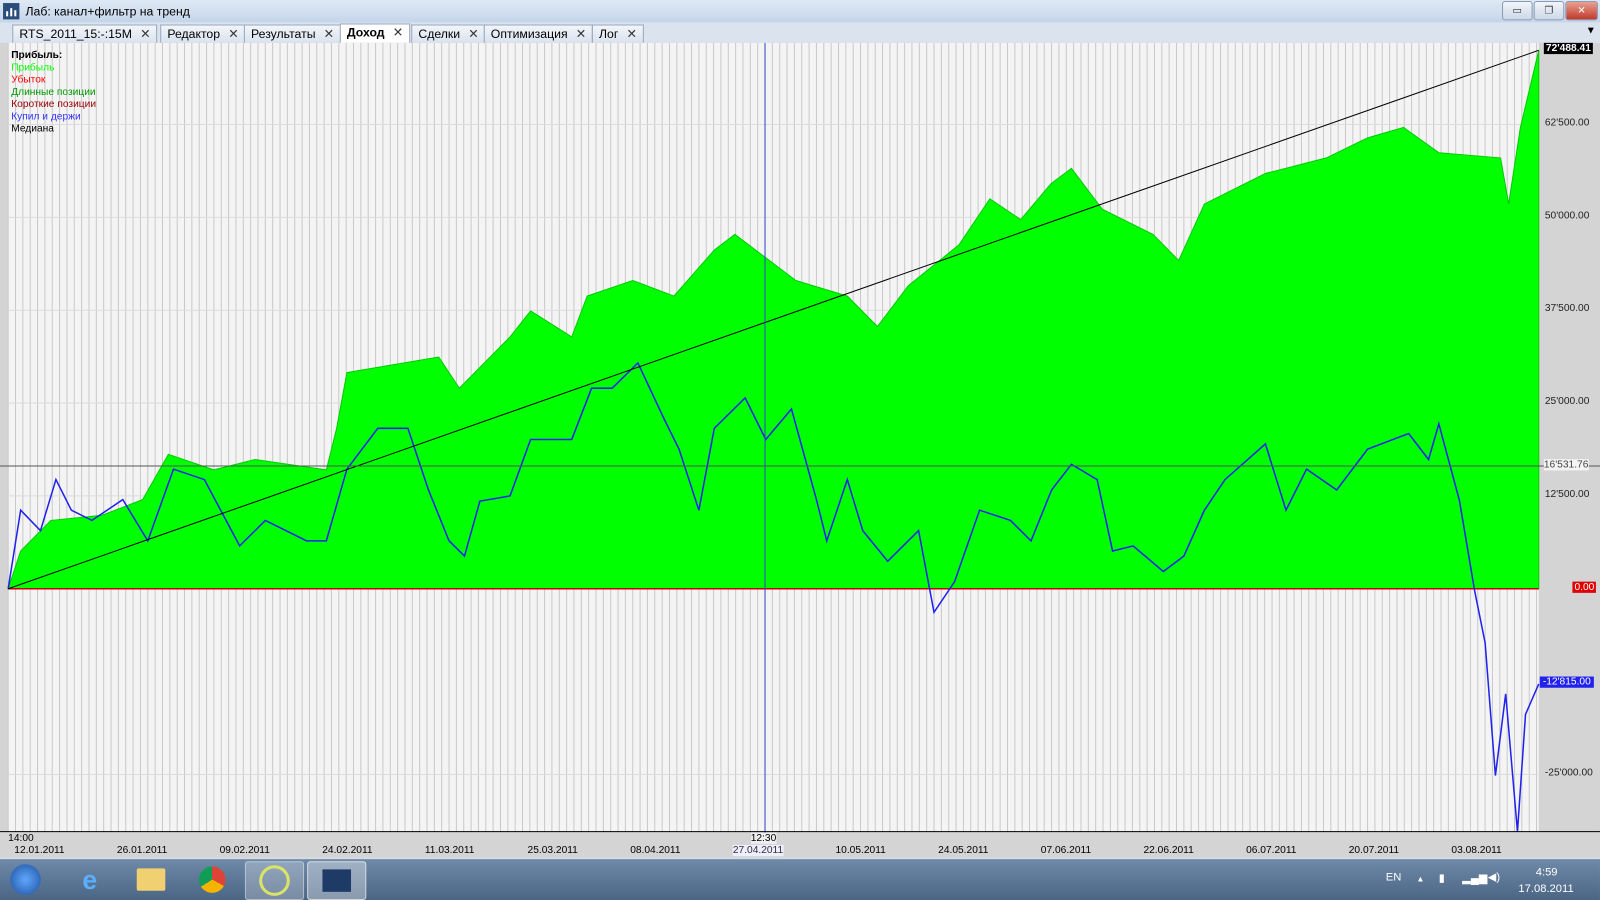  Describe the element at coordinates (142, 850) in the screenshot. I see `x-tick-label: 26.01.2011` at that location.